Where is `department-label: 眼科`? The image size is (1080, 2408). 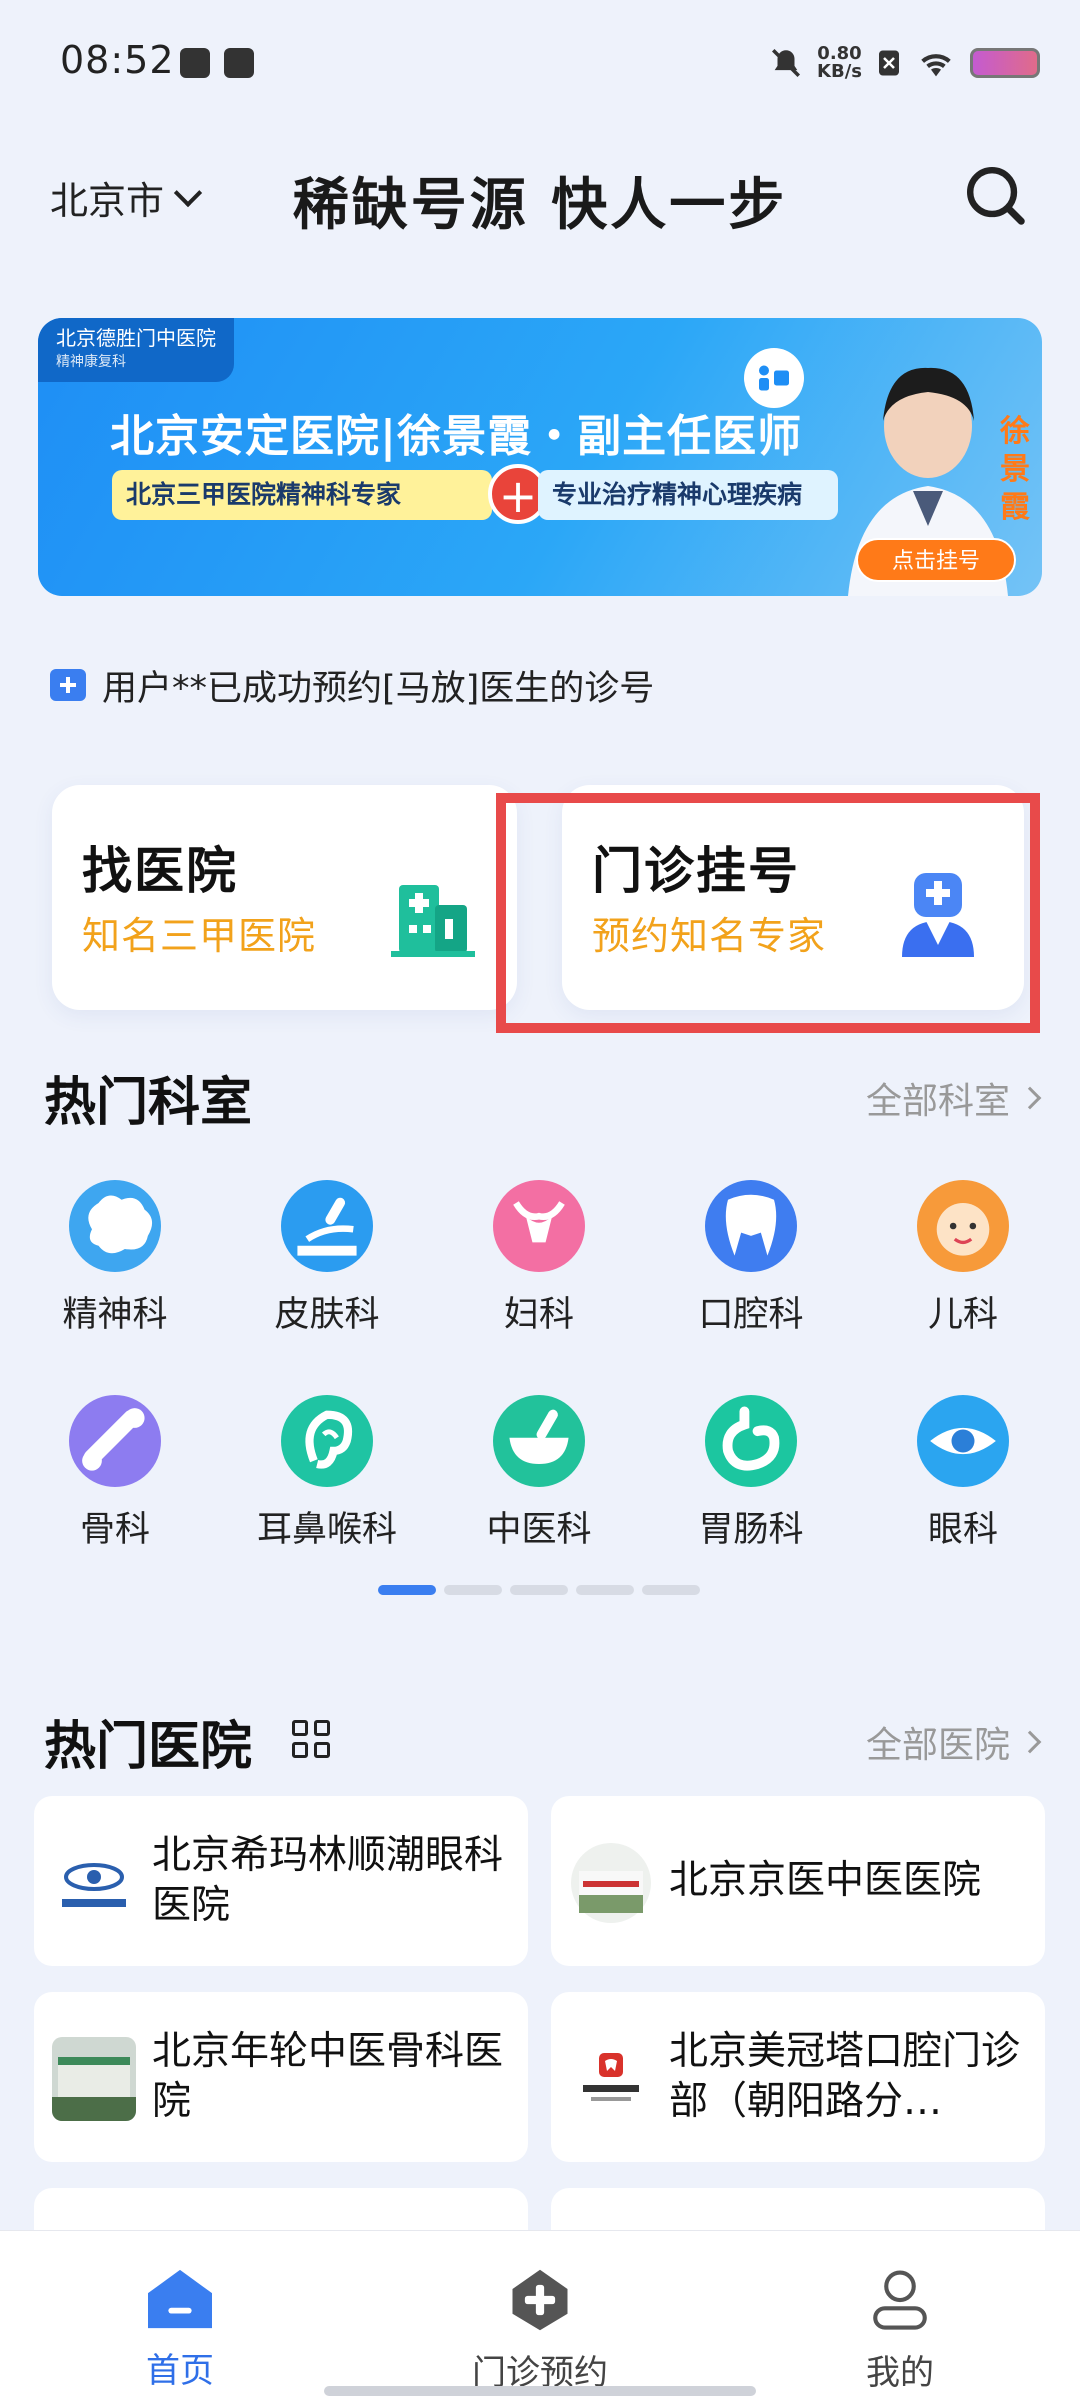 department-label: 眼科 is located at coordinates (962, 1530).